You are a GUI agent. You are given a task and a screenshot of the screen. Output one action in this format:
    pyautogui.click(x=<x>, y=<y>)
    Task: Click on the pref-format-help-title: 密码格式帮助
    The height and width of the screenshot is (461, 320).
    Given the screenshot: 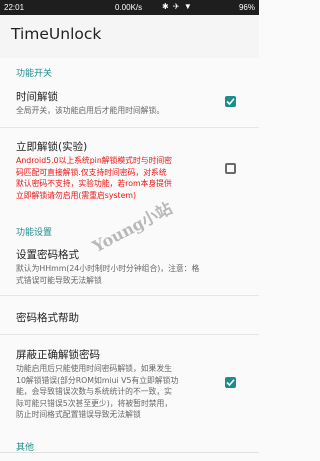 What is the action you would take?
    pyautogui.click(x=47, y=318)
    